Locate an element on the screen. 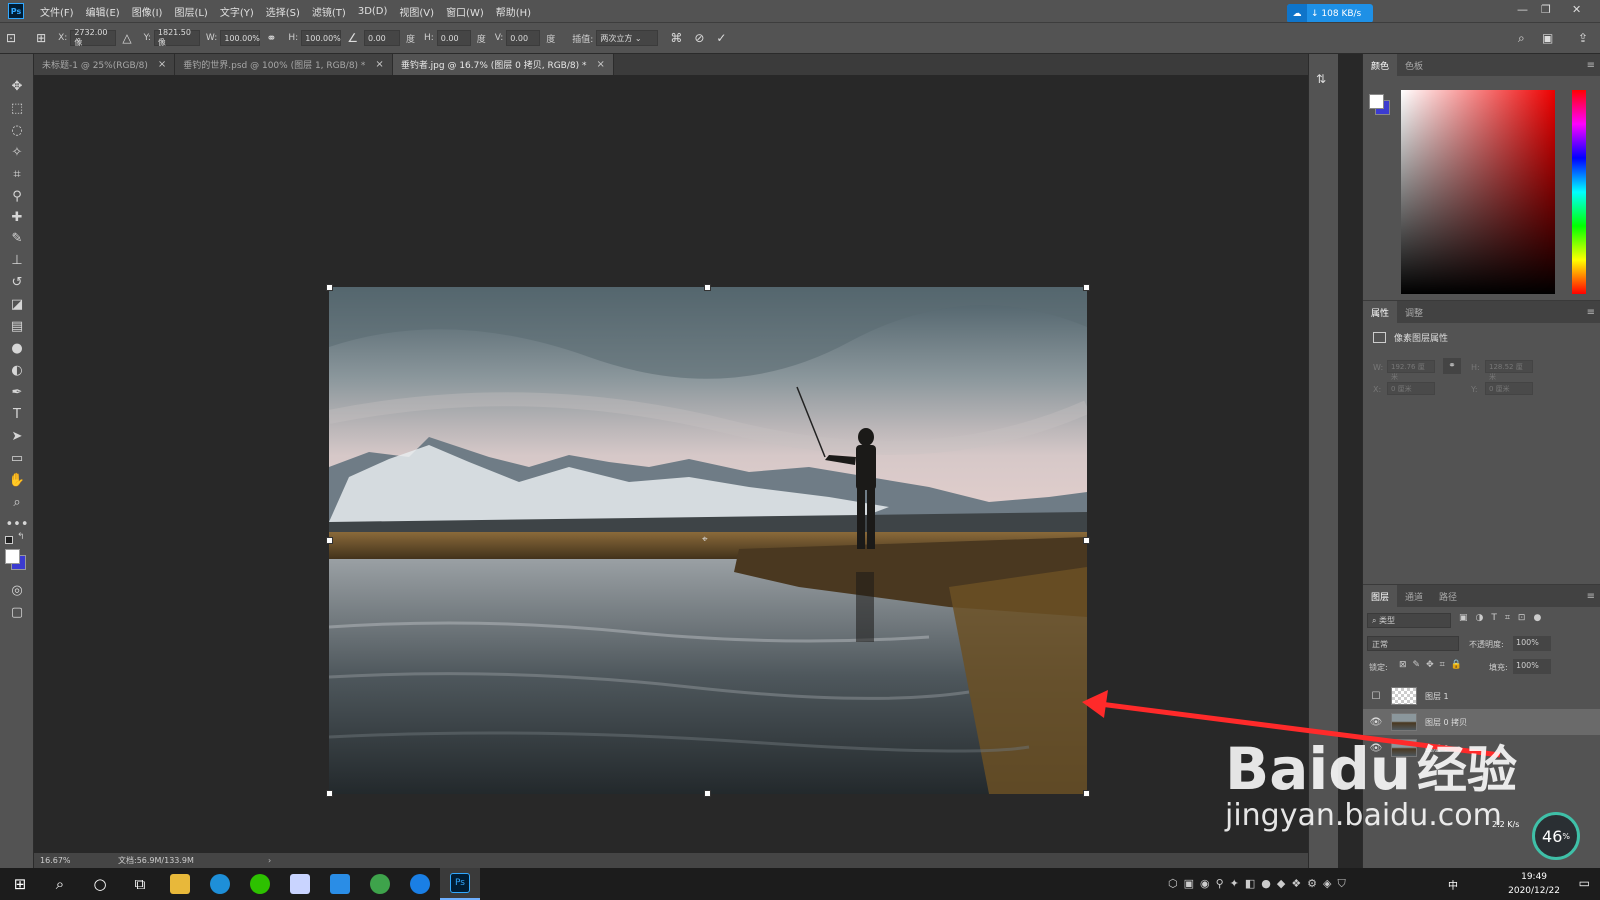  network-speed-badge: ☁ ↓ 108 KB/s is located at coordinates (1330, 13).